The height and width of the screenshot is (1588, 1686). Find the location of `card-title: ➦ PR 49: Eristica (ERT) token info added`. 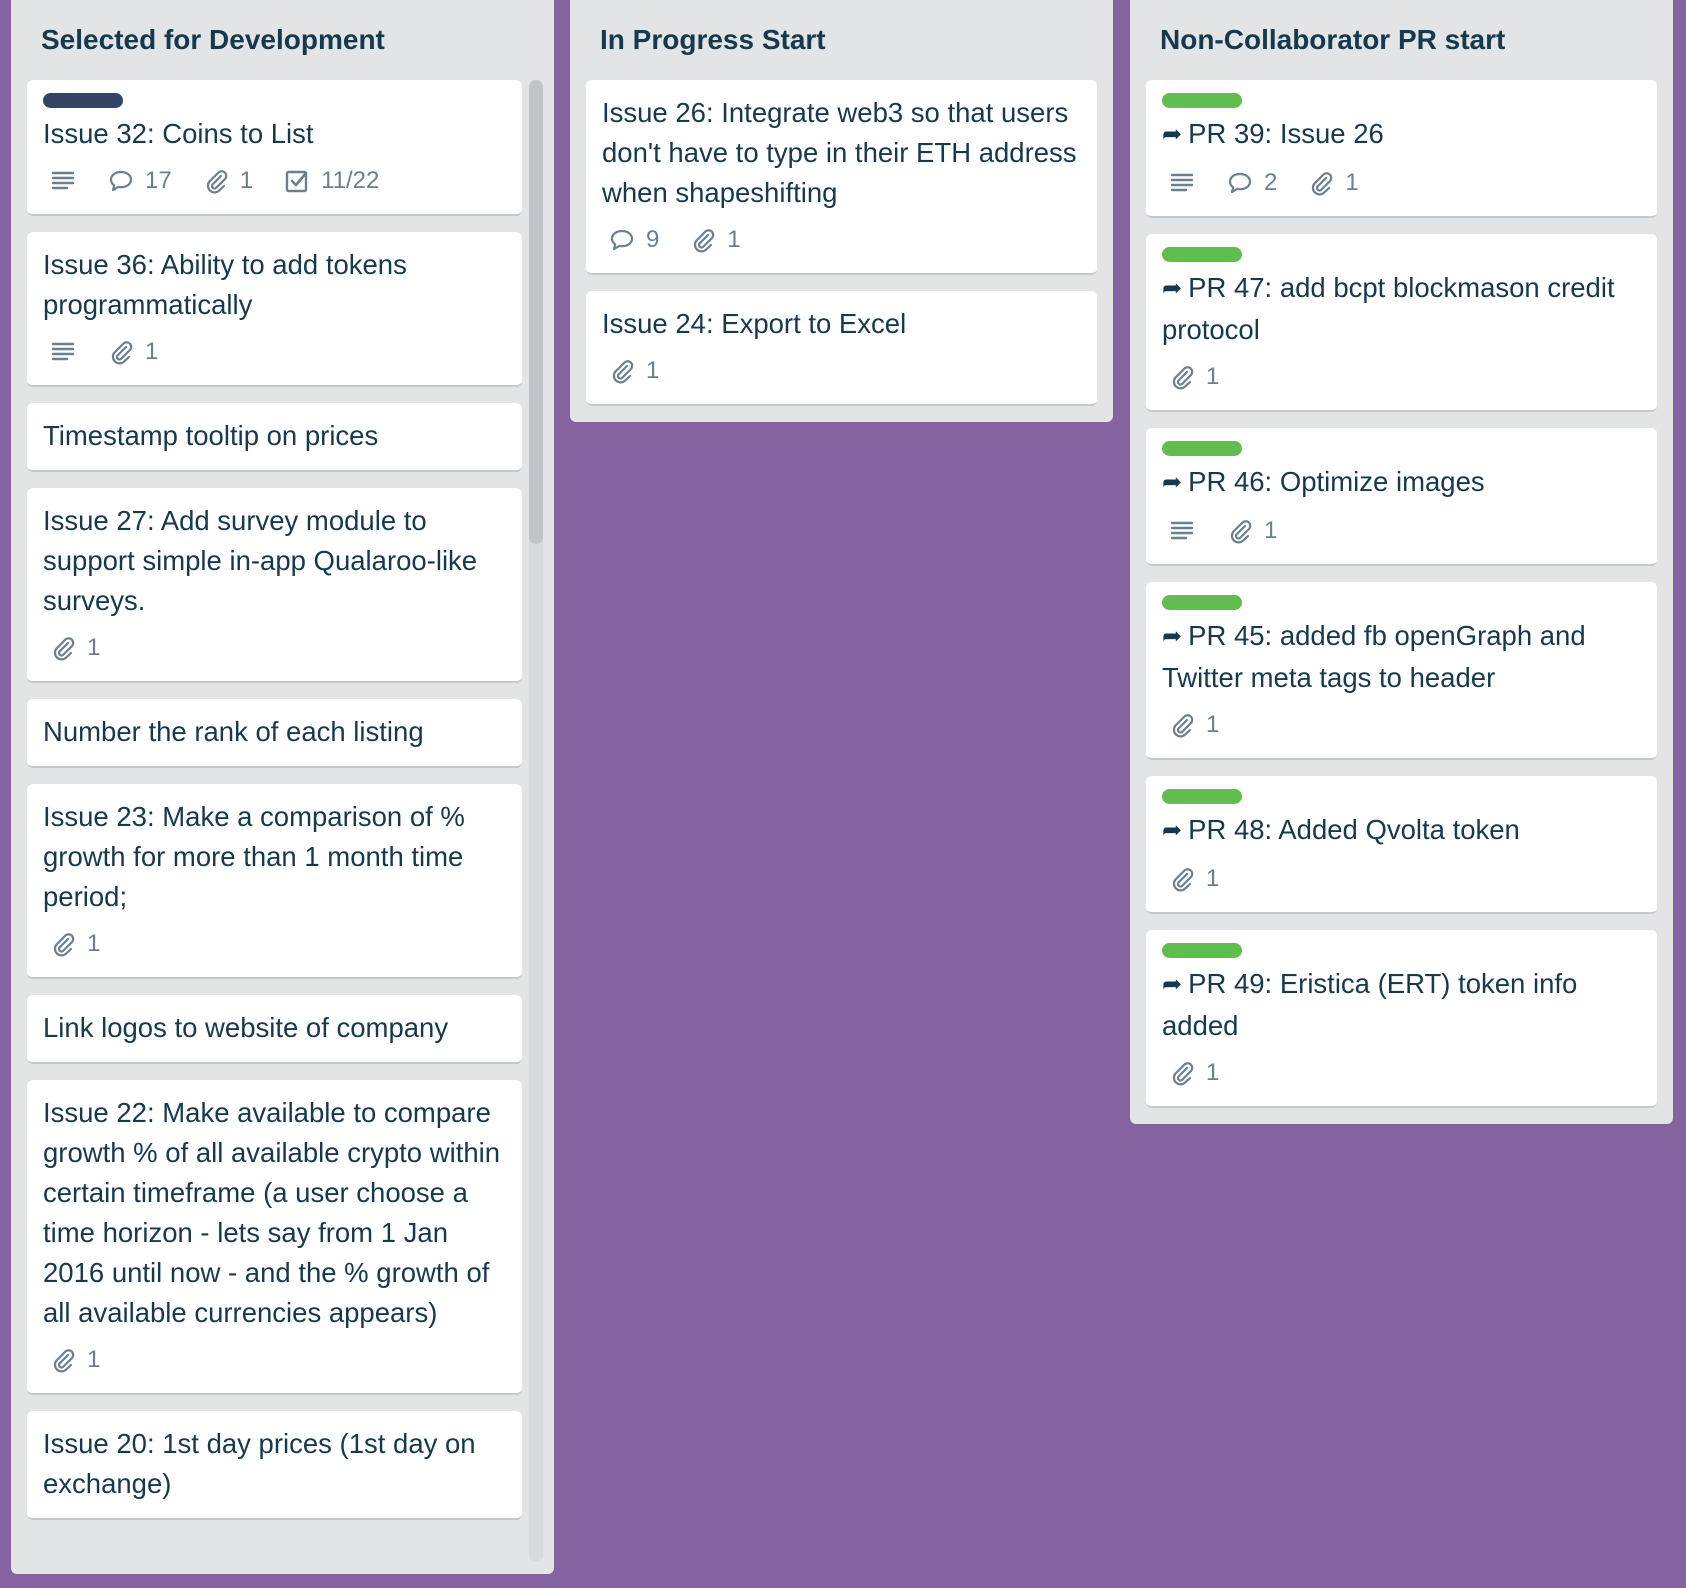

card-title: ➦ PR 49: Eristica (ERT) token info added is located at coordinates (1401, 1005).